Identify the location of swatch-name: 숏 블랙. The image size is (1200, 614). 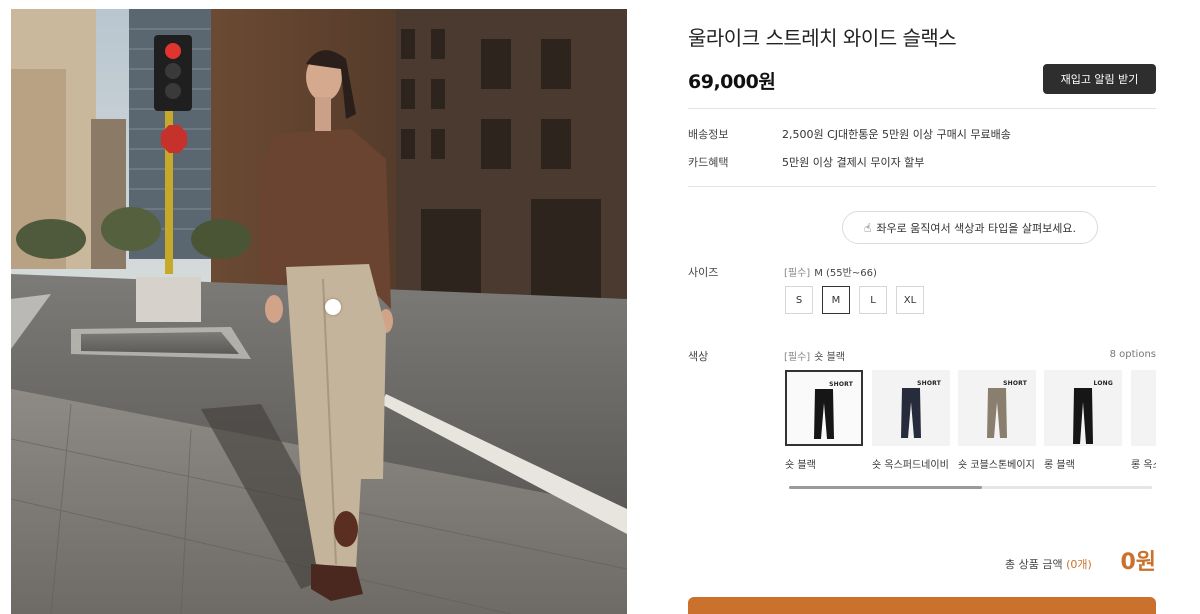
(800, 465).